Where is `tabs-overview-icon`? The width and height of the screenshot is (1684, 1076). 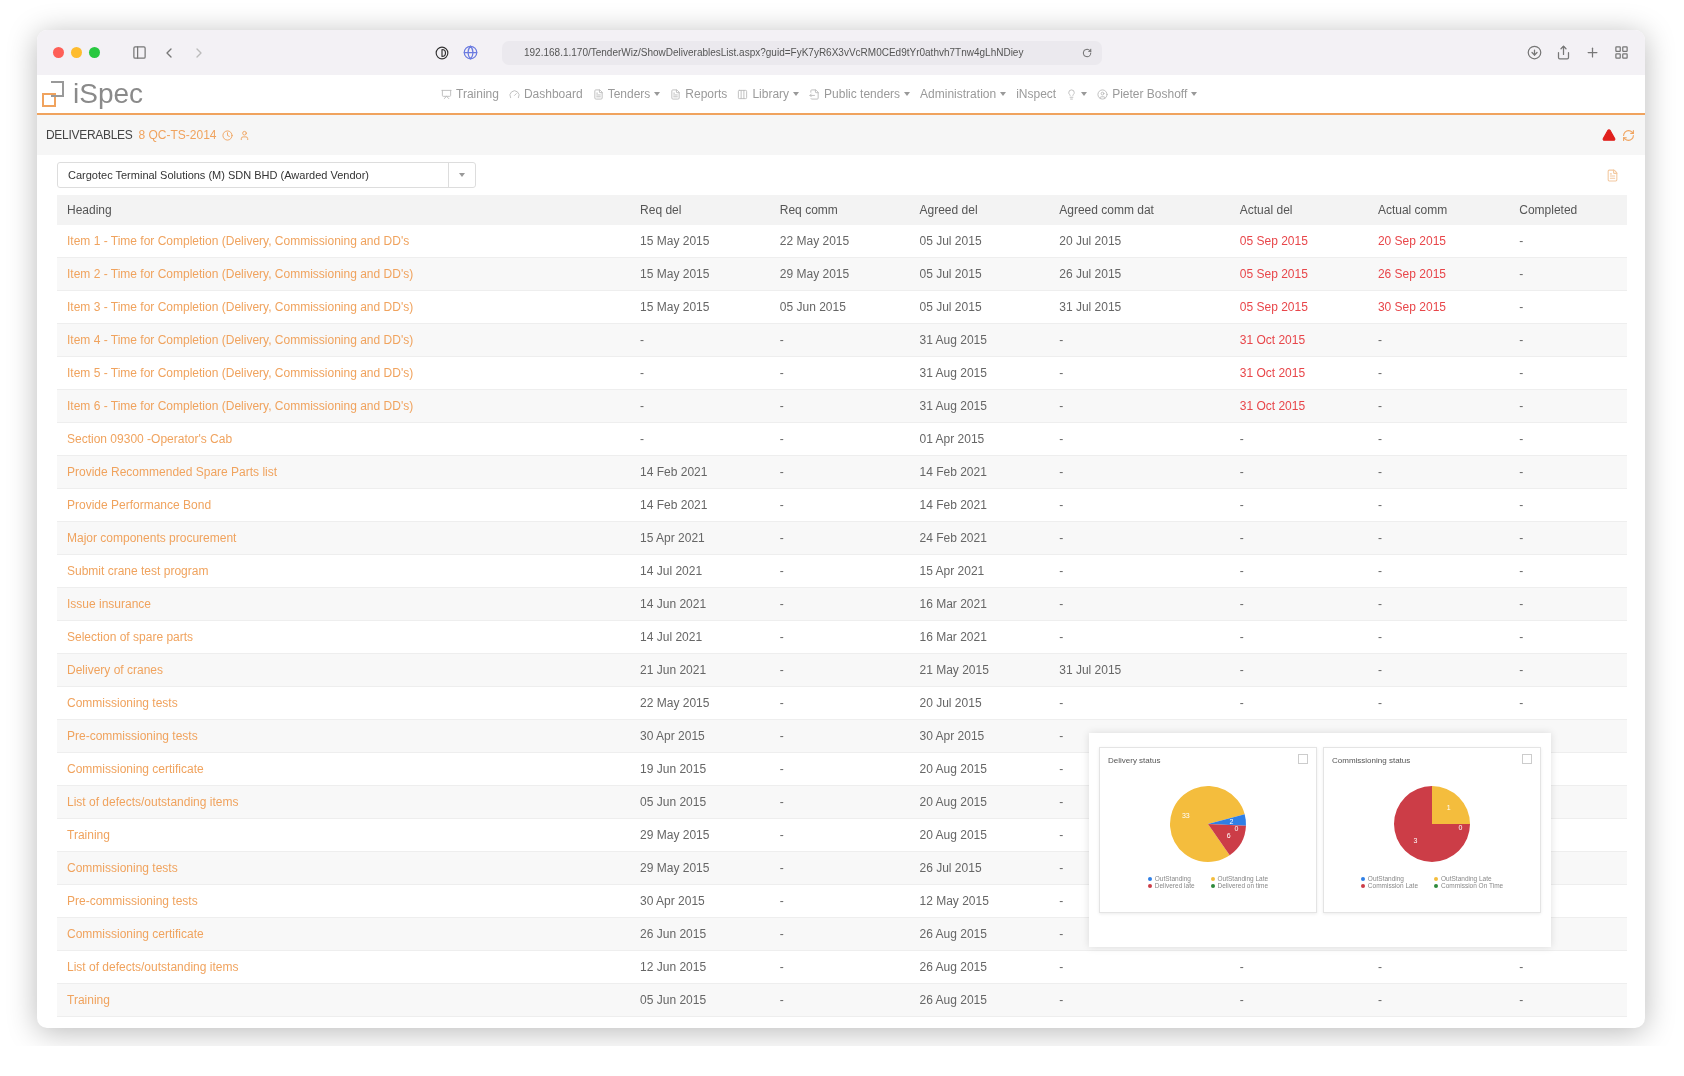
tabs-overview-icon is located at coordinates (1621, 52).